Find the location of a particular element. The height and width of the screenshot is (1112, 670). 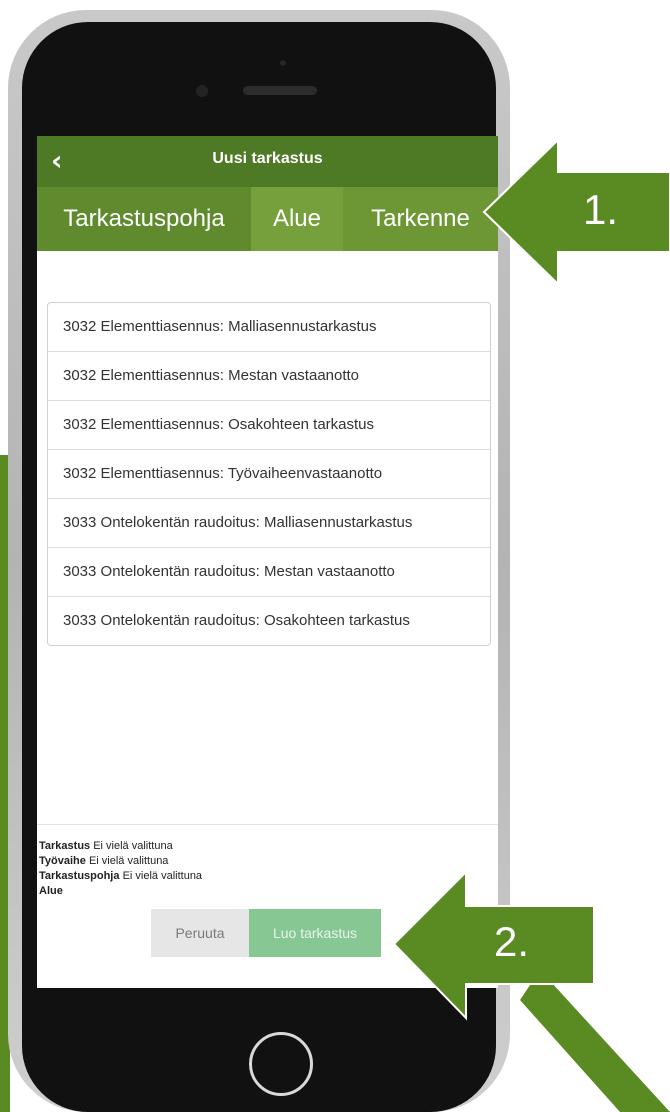

annotation-label-1: 1. is located at coordinates (601, 209).